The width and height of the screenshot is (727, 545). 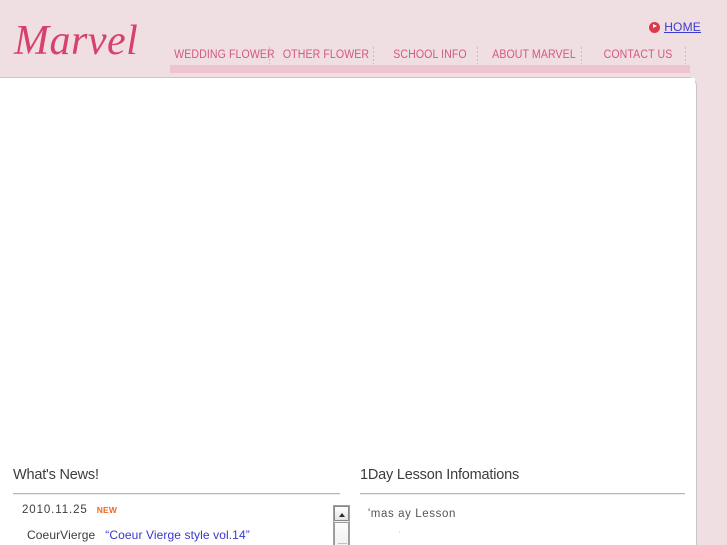 What do you see at coordinates (176, 493) in the screenshot?
I see `news-heading-rule` at bounding box center [176, 493].